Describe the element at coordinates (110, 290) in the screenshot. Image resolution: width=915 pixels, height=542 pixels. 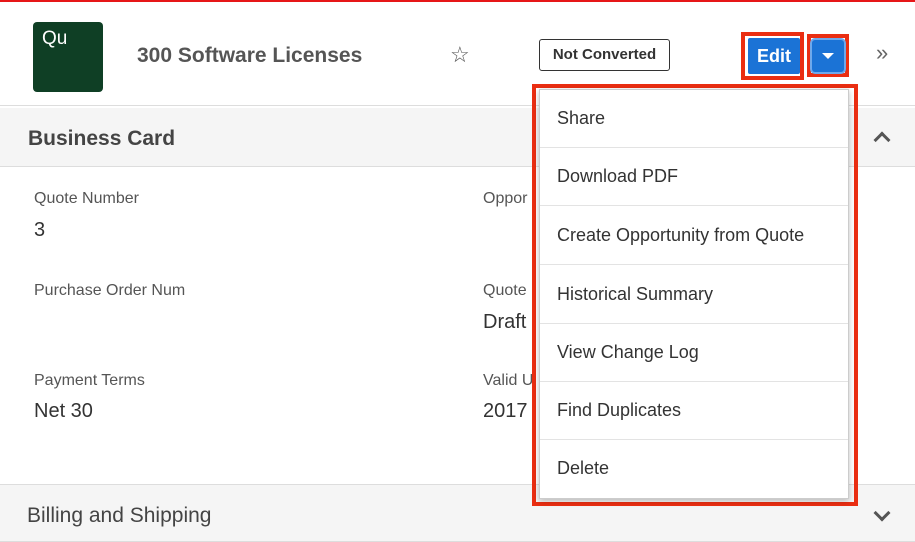
I see `purchase-order-label: Purchase Order Num` at that location.